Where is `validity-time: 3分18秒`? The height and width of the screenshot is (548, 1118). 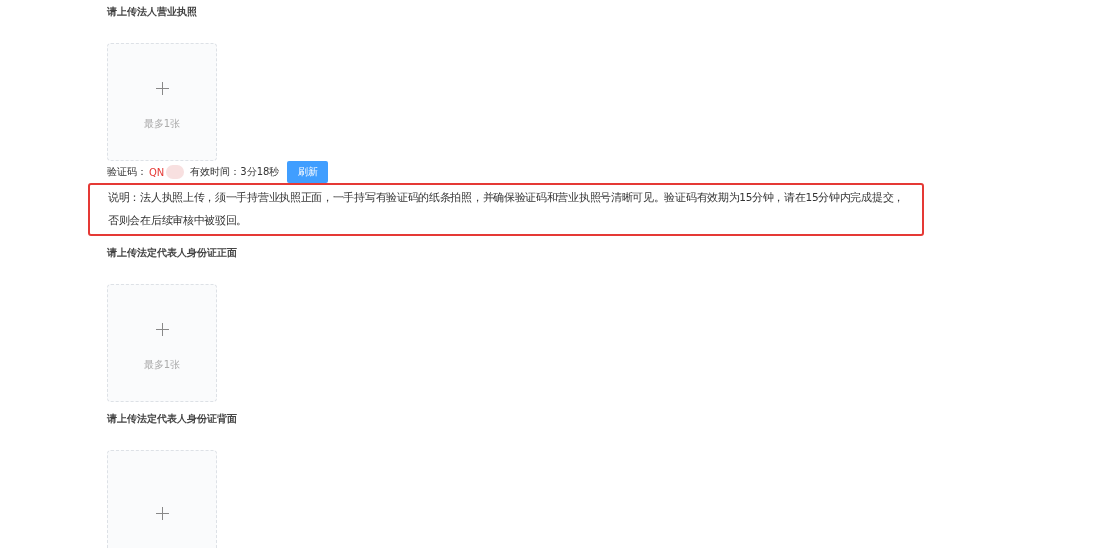
validity-time: 3分18秒 is located at coordinates (260, 172).